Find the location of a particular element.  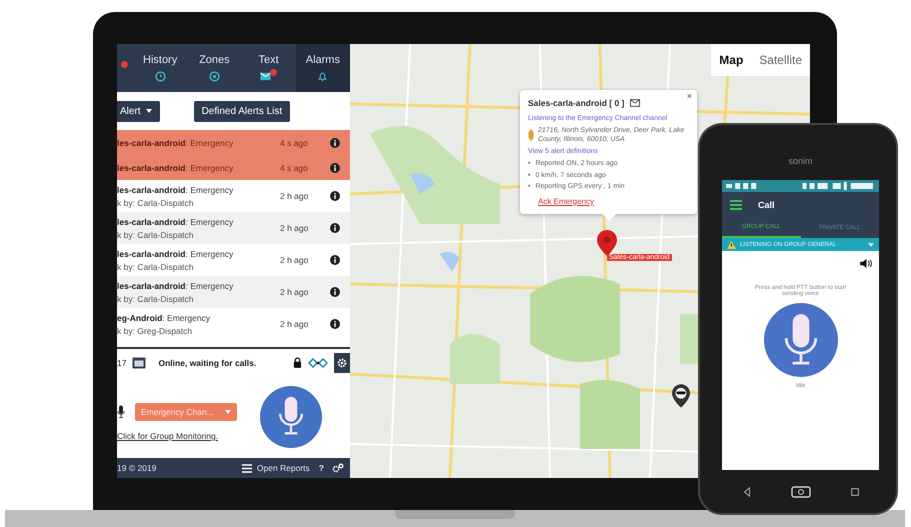

nav-tab: Alarms is located at coordinates (323, 68).